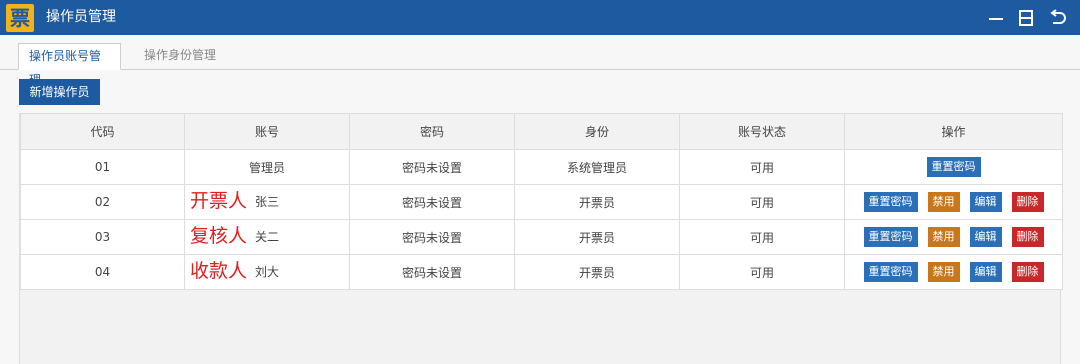  I want to click on header-role: 身份, so click(597, 131).